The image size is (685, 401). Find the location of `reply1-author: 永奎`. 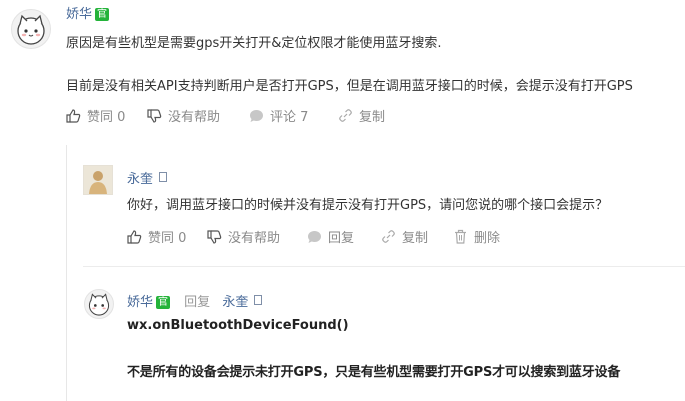

reply1-author: 永奎 is located at coordinates (147, 177).